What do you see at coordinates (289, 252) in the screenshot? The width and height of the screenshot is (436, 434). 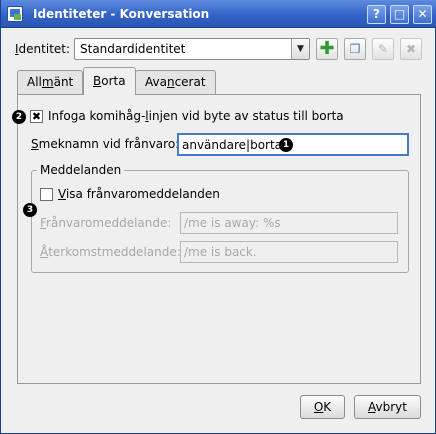 I see `back-message-input: /me is back.` at bounding box center [289, 252].